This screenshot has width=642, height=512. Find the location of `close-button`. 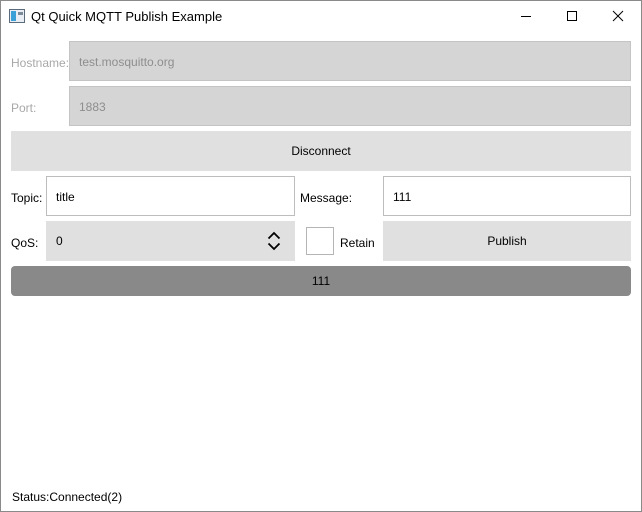

close-button is located at coordinates (618, 16).